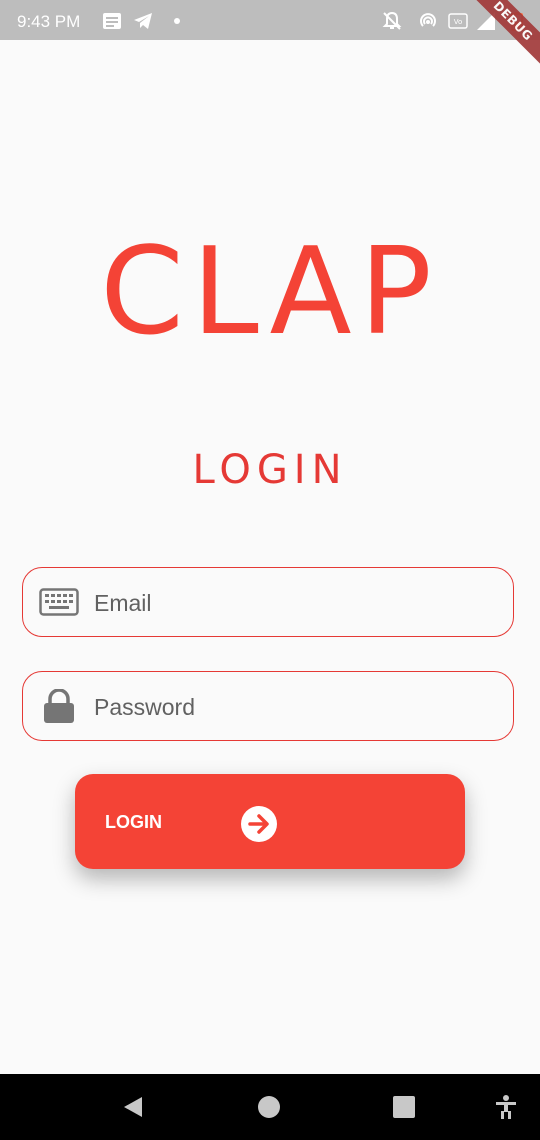  What do you see at coordinates (392, 20) in the screenshot?
I see `notifications-off-icon` at bounding box center [392, 20].